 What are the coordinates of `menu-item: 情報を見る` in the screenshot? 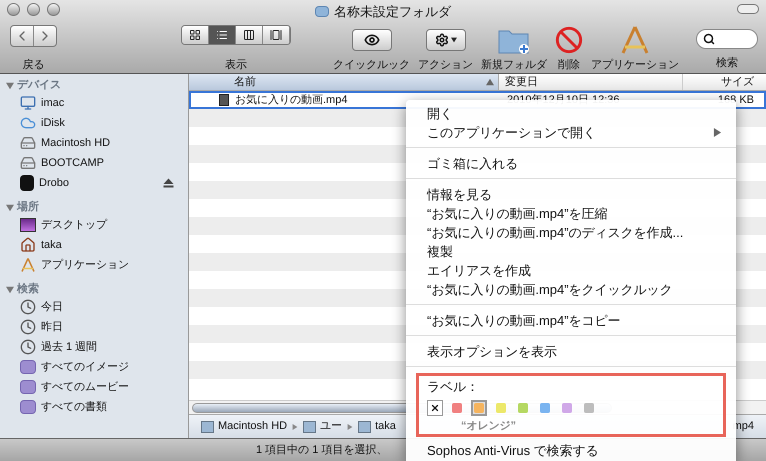 It's located at (571, 194).